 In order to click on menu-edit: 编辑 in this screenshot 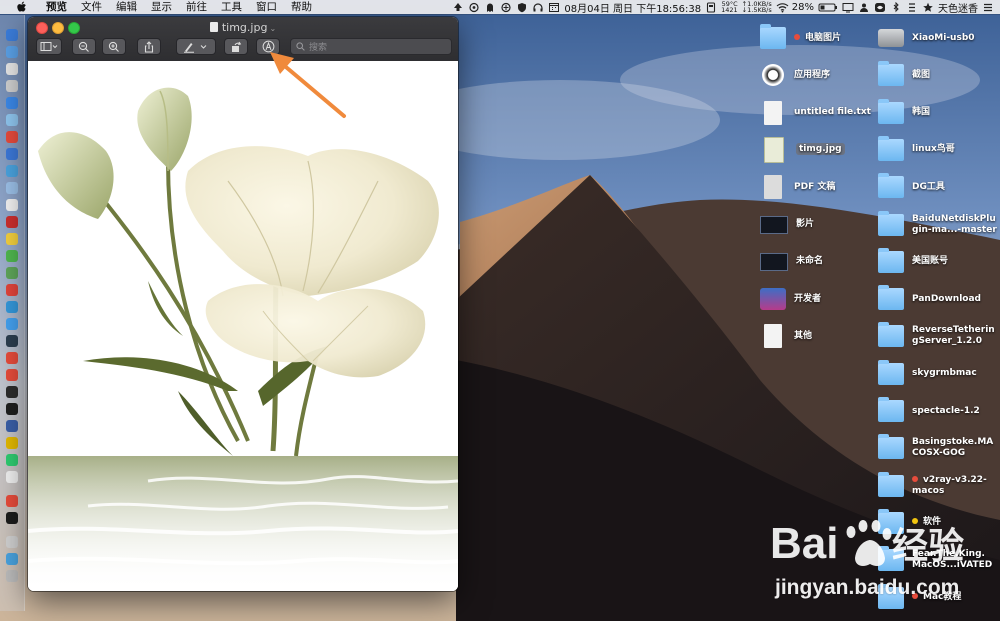, I will do `click(126, 7)`.